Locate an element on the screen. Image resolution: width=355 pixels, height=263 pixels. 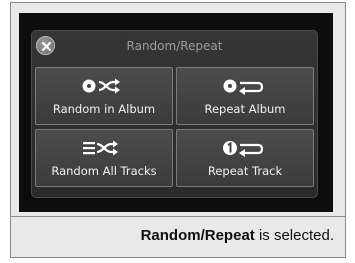
one-repeat-icon is located at coordinates (243, 149).